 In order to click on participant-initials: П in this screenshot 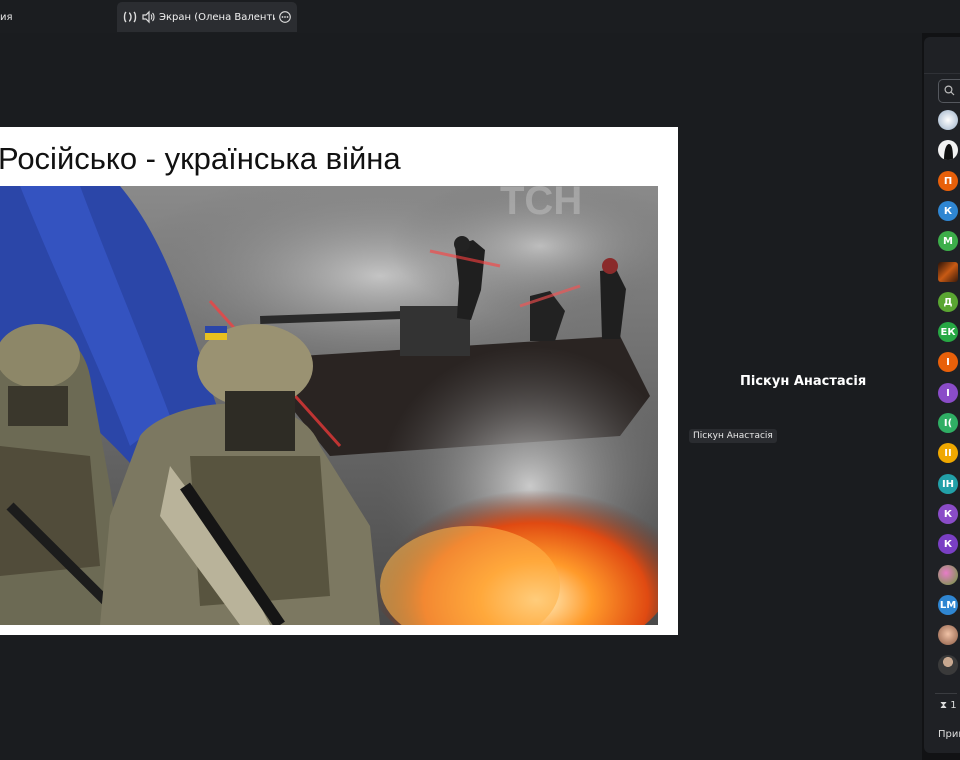, I will do `click(948, 181)`.